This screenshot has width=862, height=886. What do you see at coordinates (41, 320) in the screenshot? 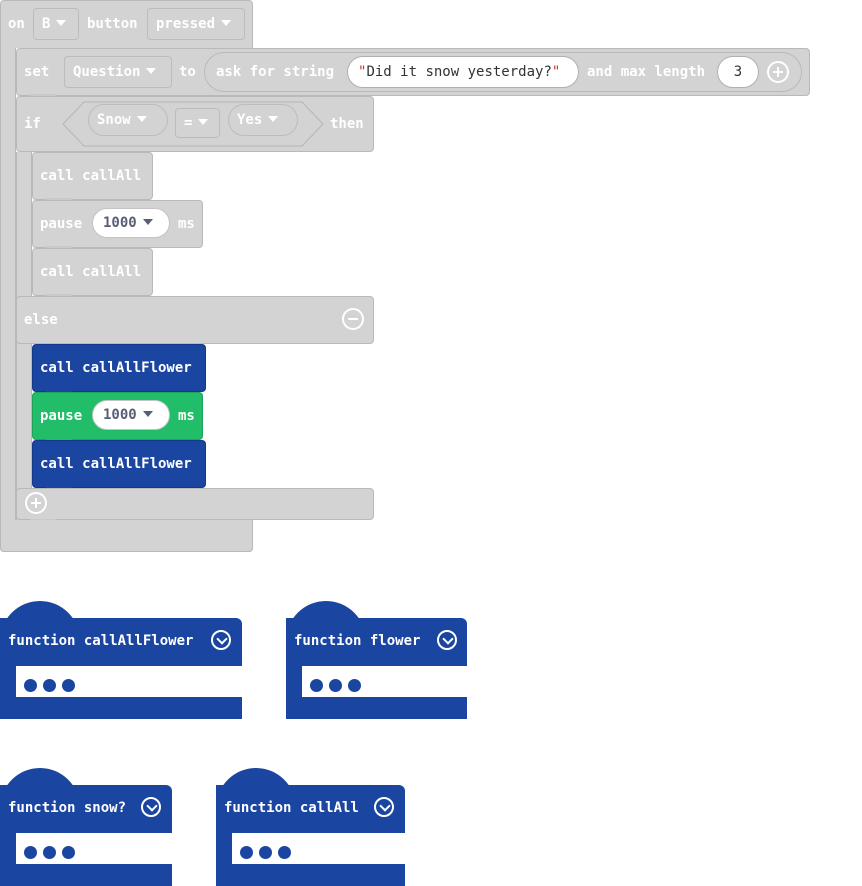
I see `else-label: else` at bounding box center [41, 320].